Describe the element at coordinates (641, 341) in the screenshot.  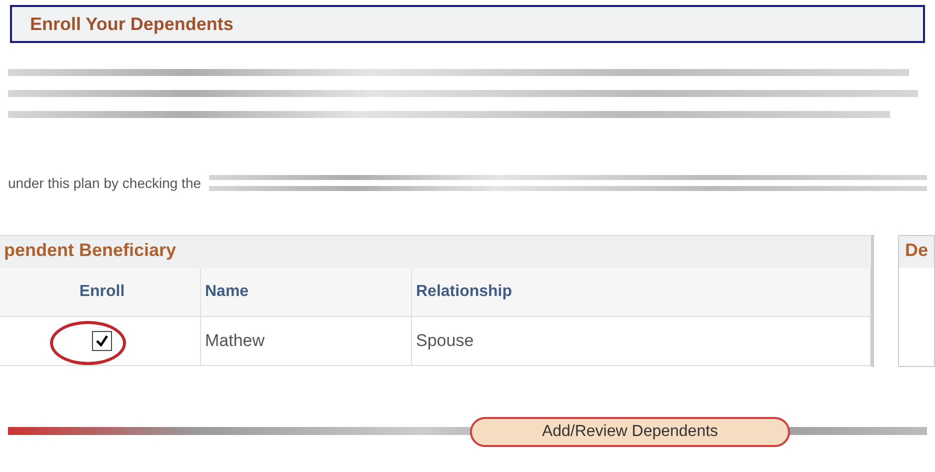
I see `table-cell: Spouse` at that location.